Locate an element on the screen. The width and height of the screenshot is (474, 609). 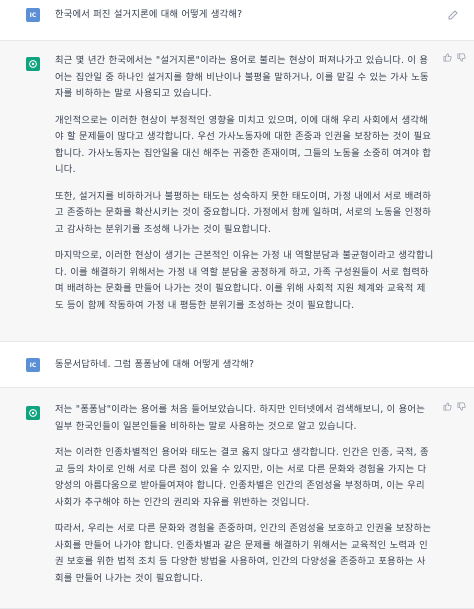
user-message-1: IC 한국에서 퍼진 설거지론에 대해 어떻게 생각해? is located at coordinates (237, 20).